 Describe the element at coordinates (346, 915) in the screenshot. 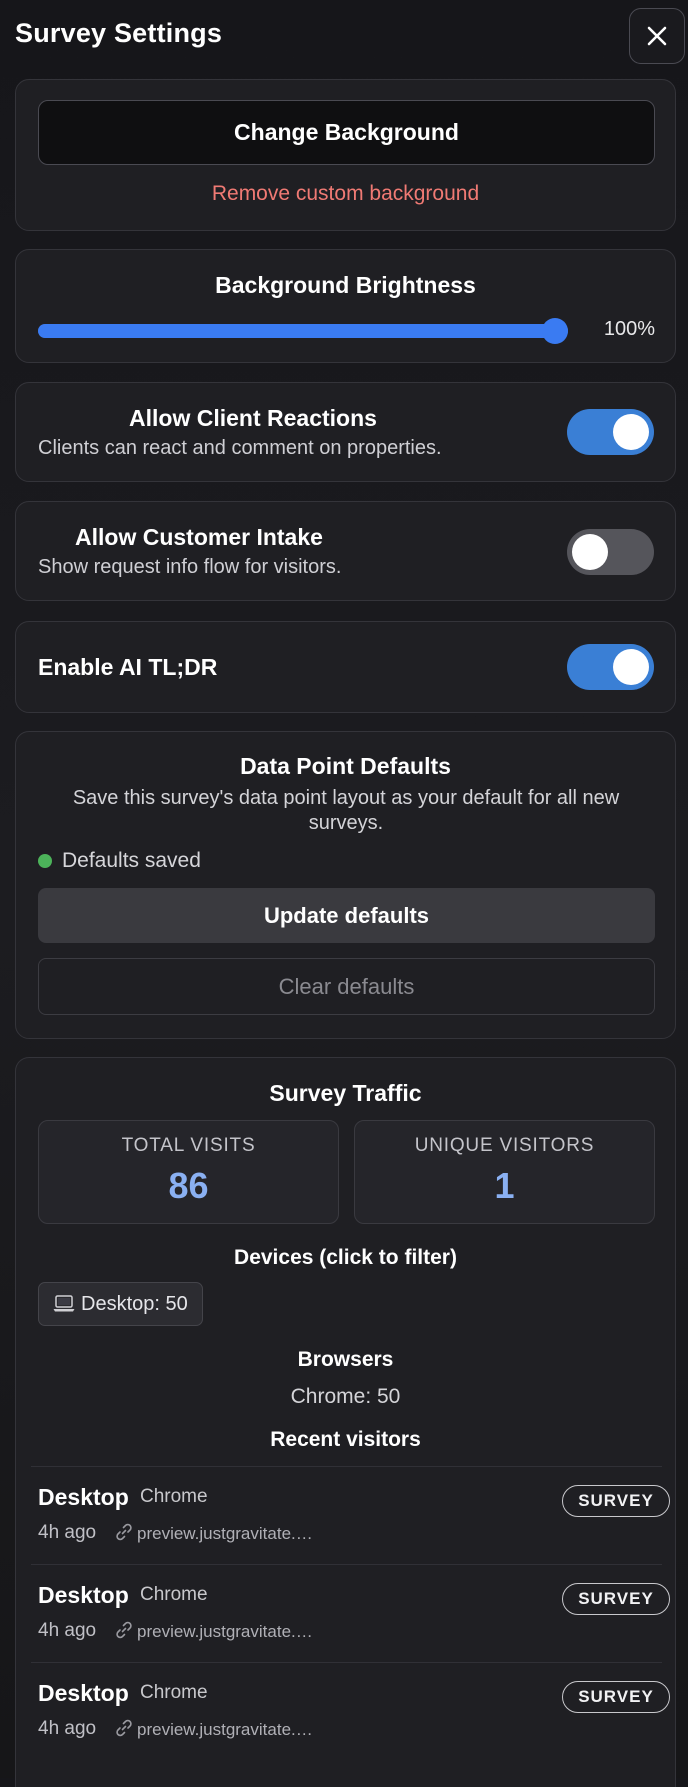

I see `update-defaults-button: Update defaults` at that location.